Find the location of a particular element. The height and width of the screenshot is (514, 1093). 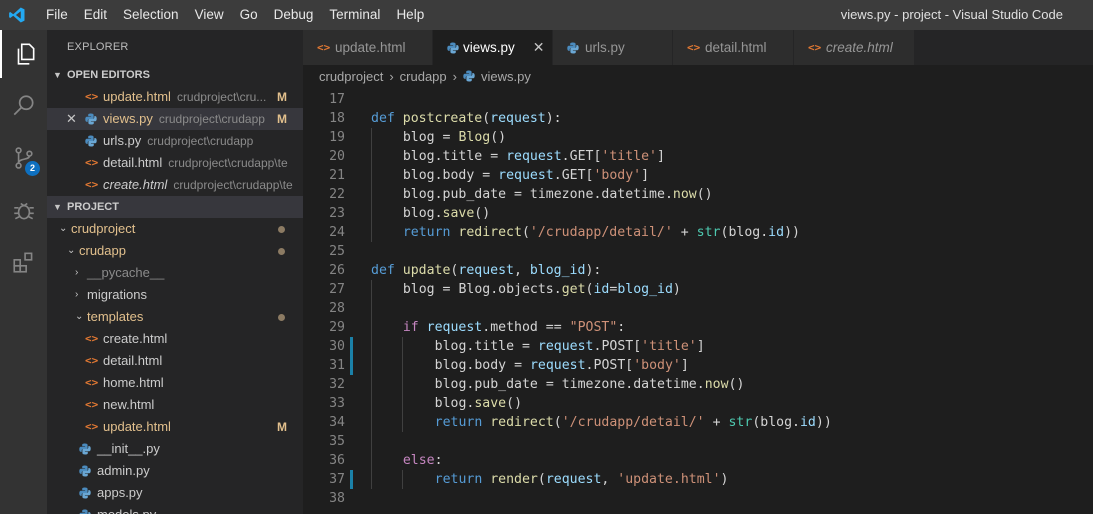

code-line: 21 blog.body = request.GET['body'] is located at coordinates (698, 175).